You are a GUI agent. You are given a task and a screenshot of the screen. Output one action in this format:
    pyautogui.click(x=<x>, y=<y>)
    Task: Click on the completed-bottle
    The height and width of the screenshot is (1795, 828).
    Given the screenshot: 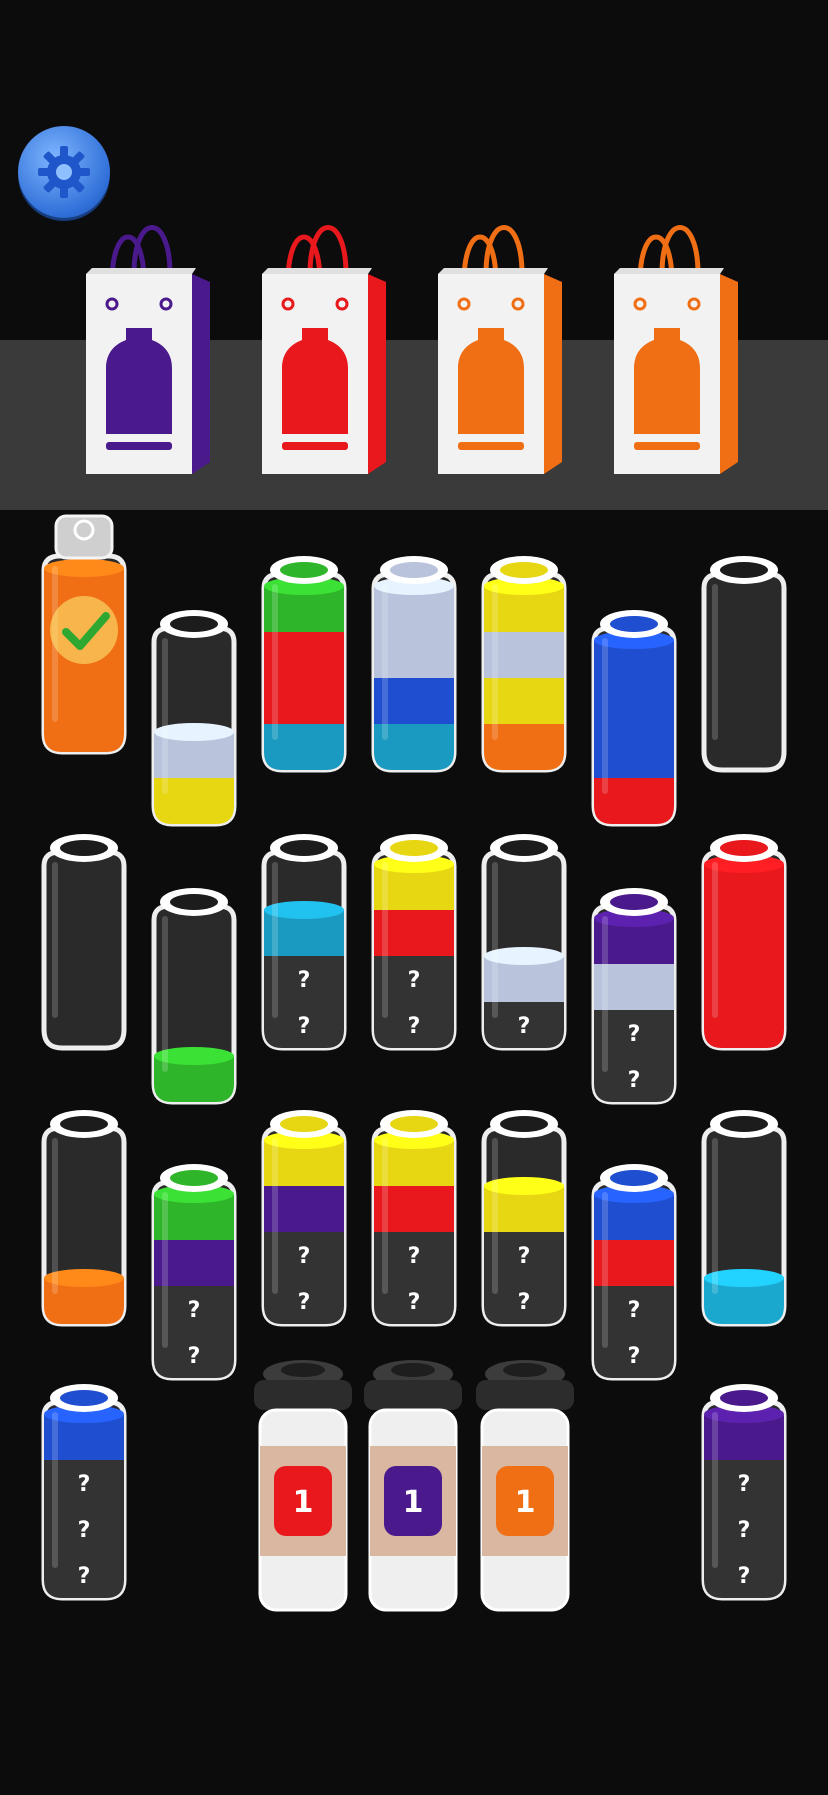 What is the action you would take?
    pyautogui.click(x=84, y=647)
    